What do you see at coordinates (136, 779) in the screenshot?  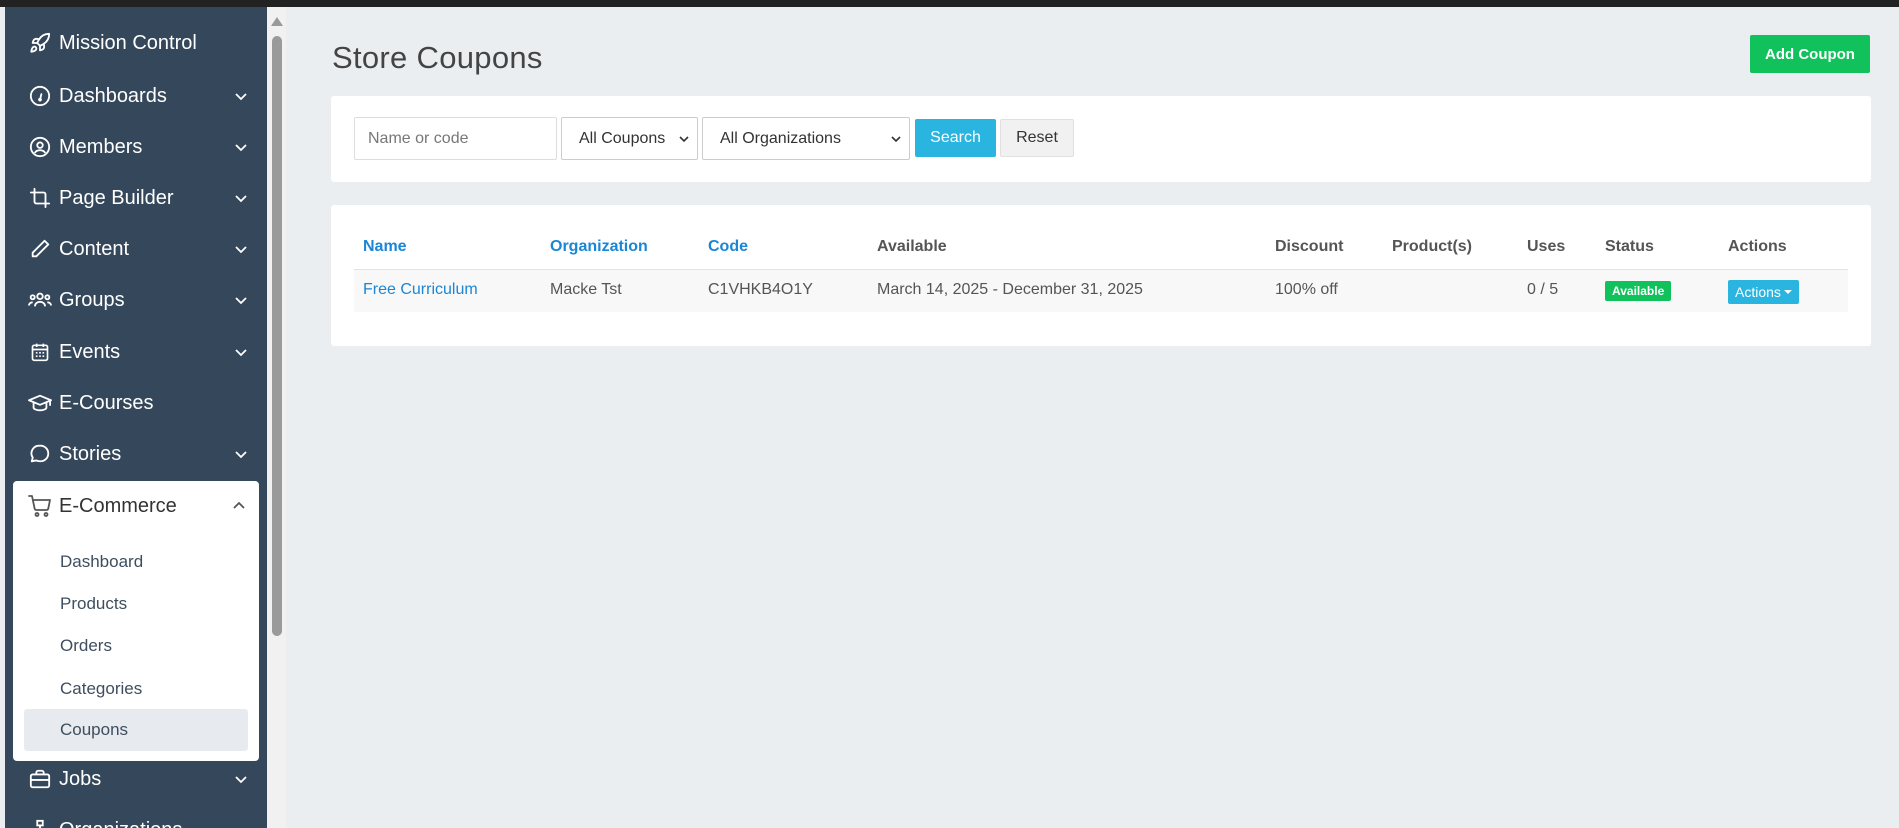 I see `sidebar-item-jobs: Jobs` at bounding box center [136, 779].